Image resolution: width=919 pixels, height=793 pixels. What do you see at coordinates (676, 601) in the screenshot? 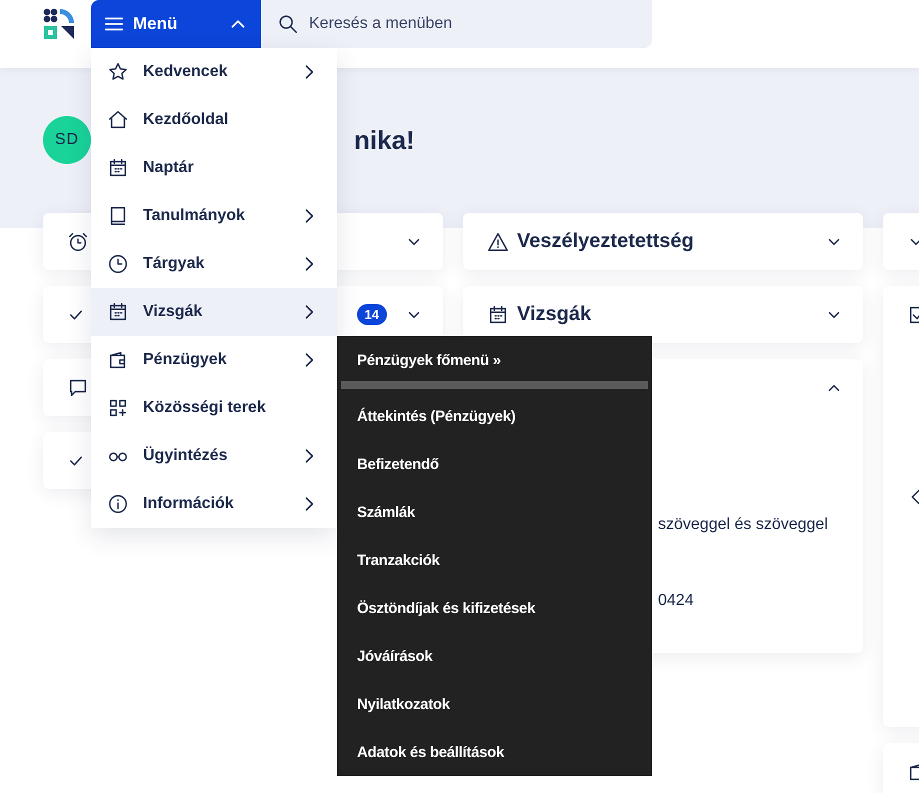
I see `card-text: 0424` at bounding box center [676, 601].